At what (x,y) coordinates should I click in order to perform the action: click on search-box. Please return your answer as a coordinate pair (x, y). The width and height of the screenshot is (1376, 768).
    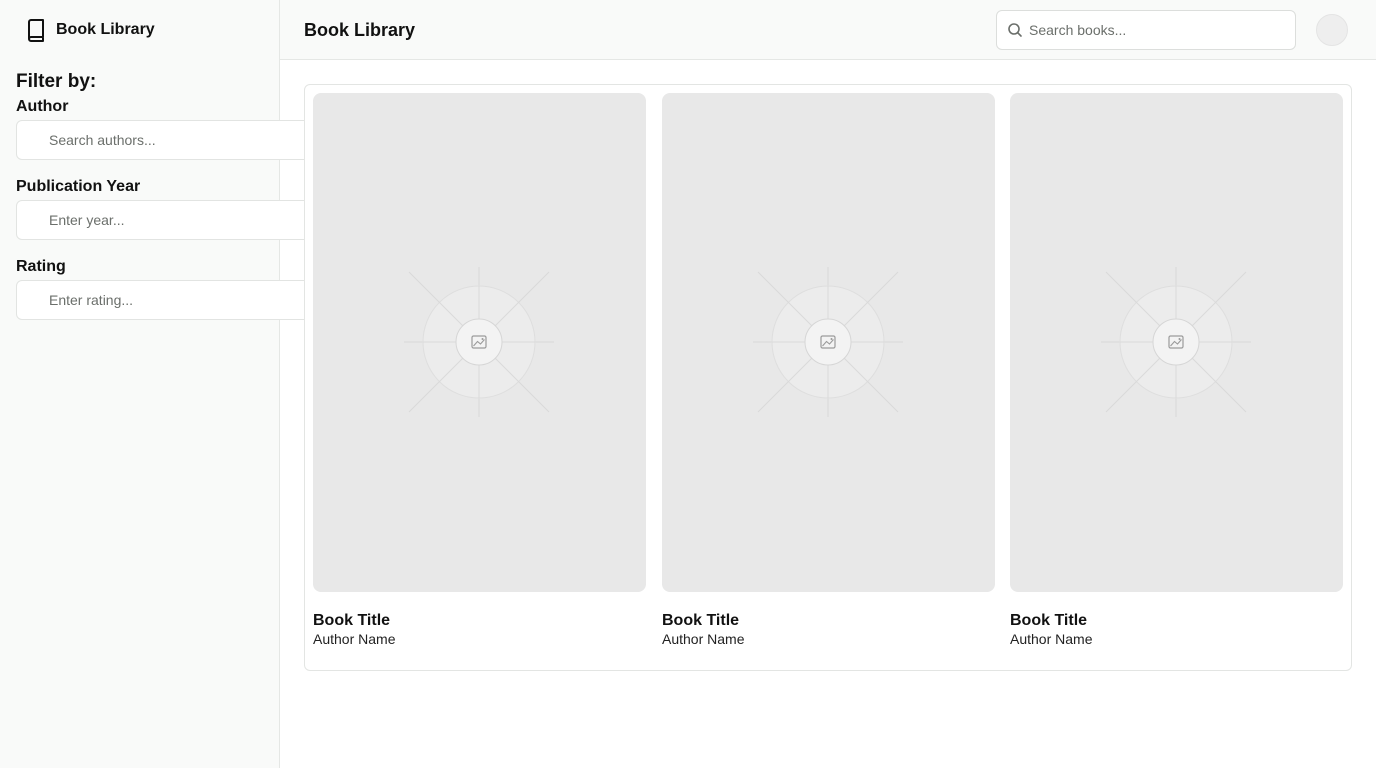
    Looking at the image, I should click on (1146, 30).